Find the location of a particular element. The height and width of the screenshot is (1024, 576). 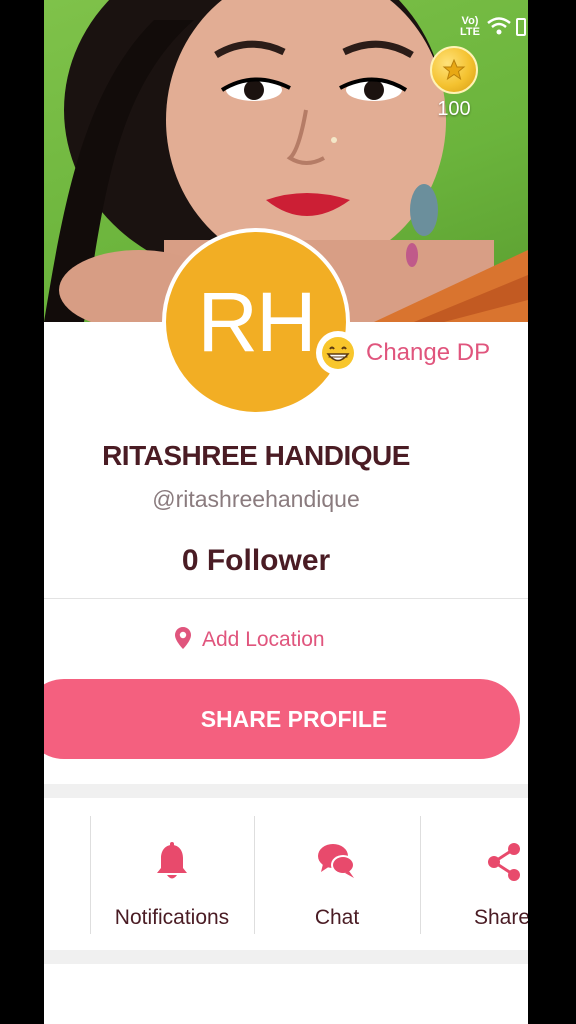

notifications-button: Notifications is located at coordinates (172, 874).